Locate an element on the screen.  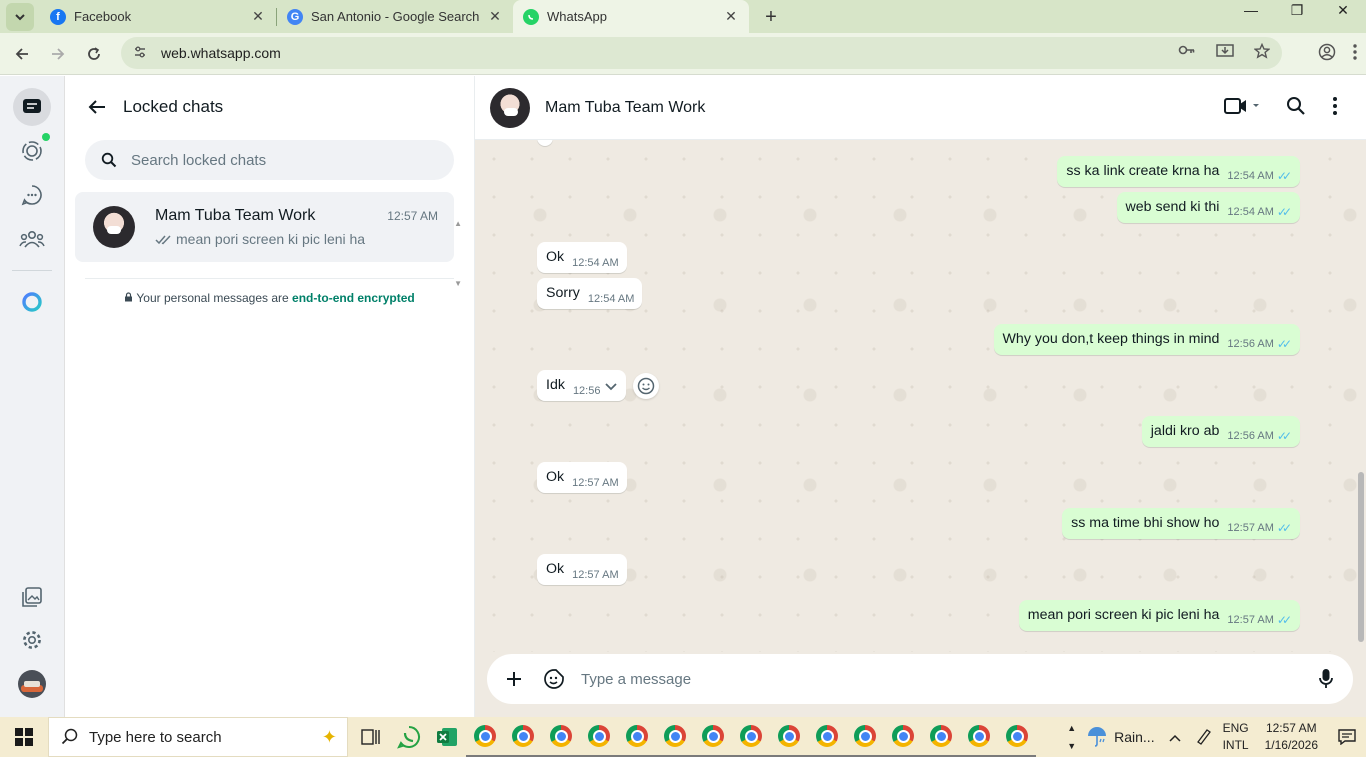
system-tray: ▲ ▼ Rain... ENG INTL 12:57 AM 1/16/2026 is located at coordinates (1216, 737).